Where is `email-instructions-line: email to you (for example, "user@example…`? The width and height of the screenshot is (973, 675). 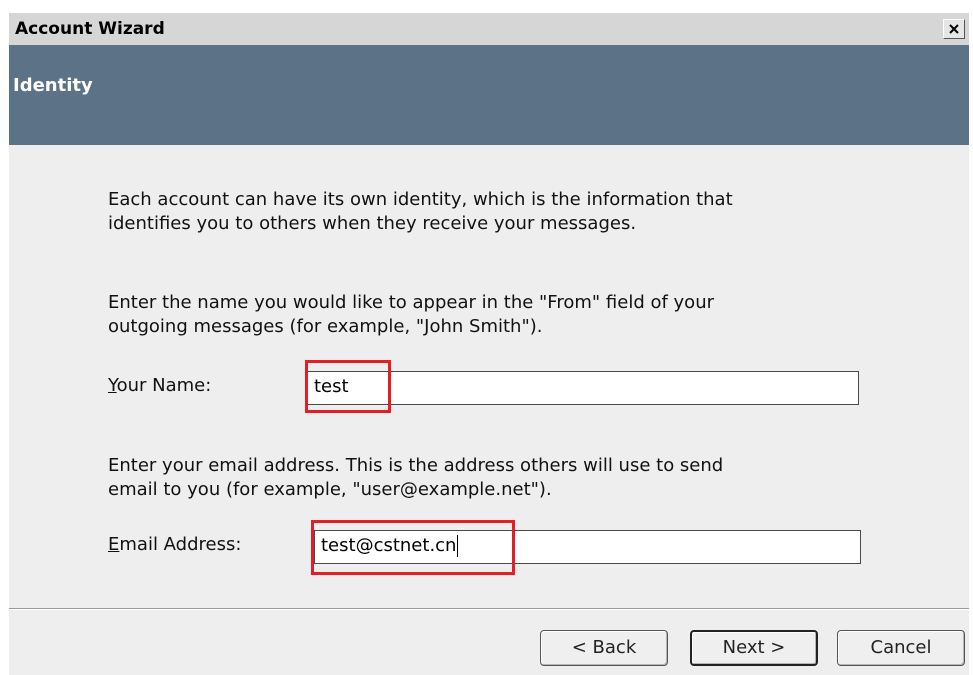 email-instructions-line: email to you (for example, "user@example… is located at coordinates (330, 489).